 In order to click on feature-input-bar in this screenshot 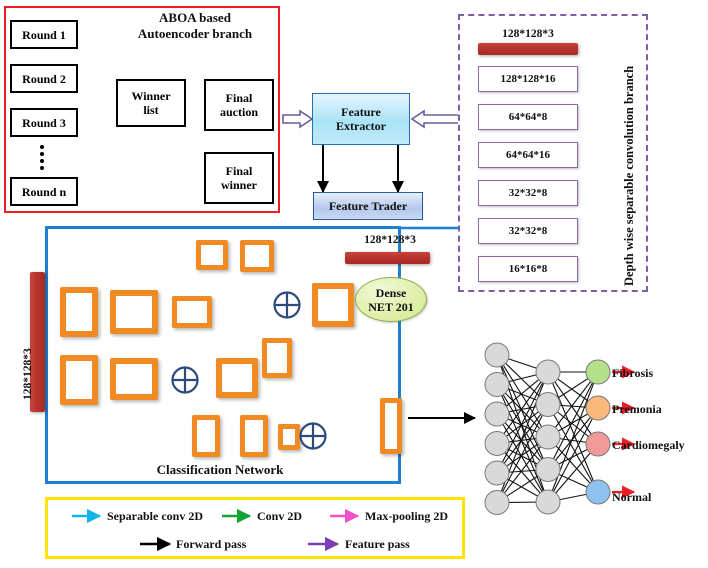, I will do `click(387, 258)`.